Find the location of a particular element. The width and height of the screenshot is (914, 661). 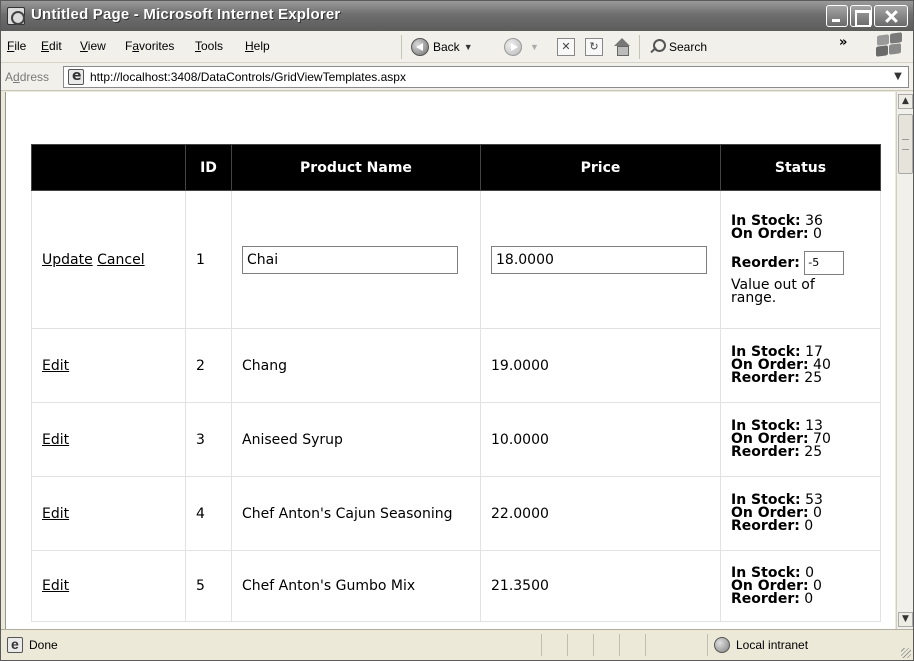

close-button is located at coordinates (891, 16).